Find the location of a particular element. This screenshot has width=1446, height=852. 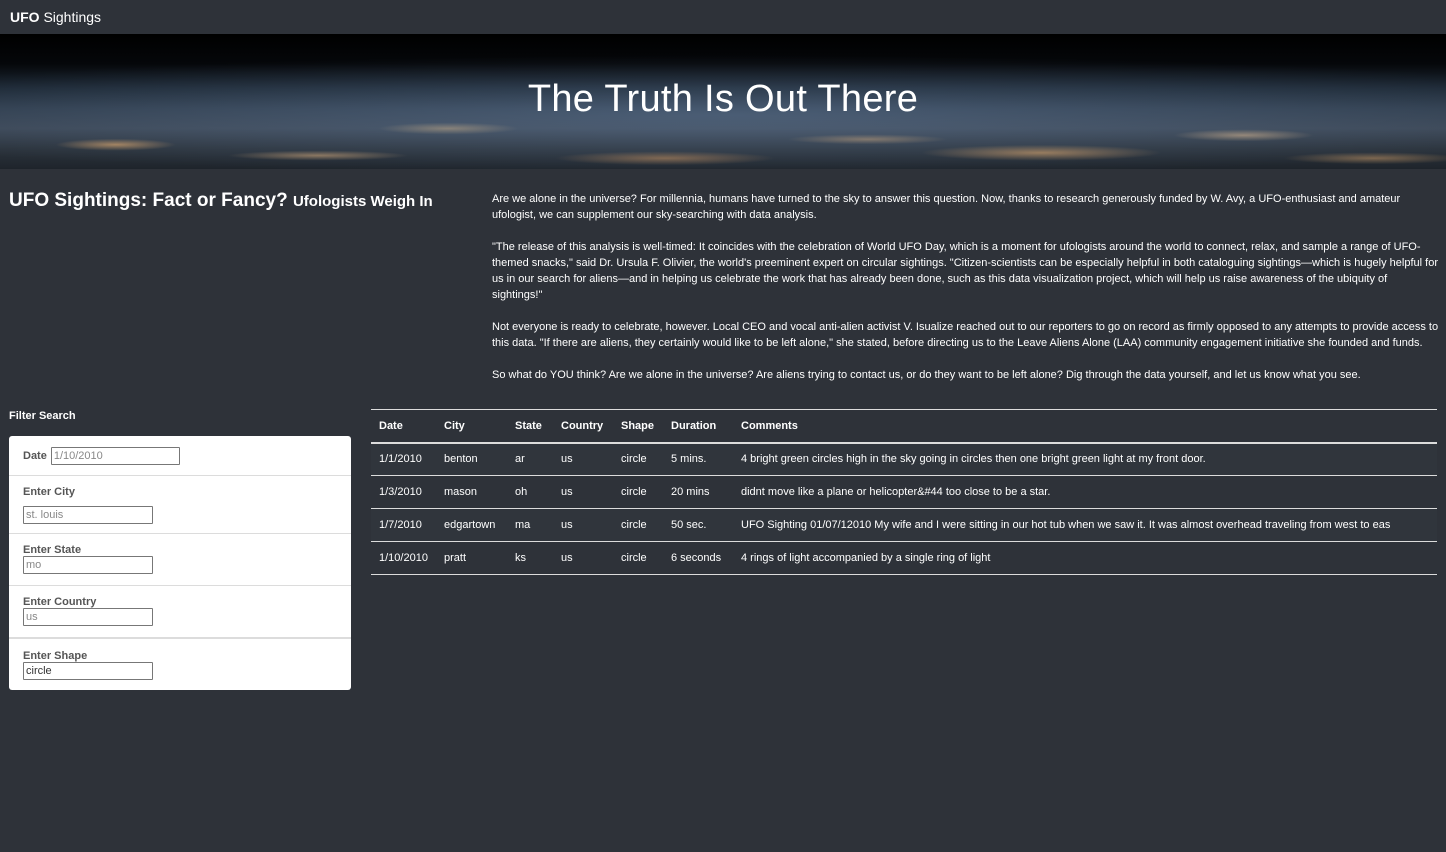

filter-shape-label: Enter Shape is located at coordinates (55, 656).